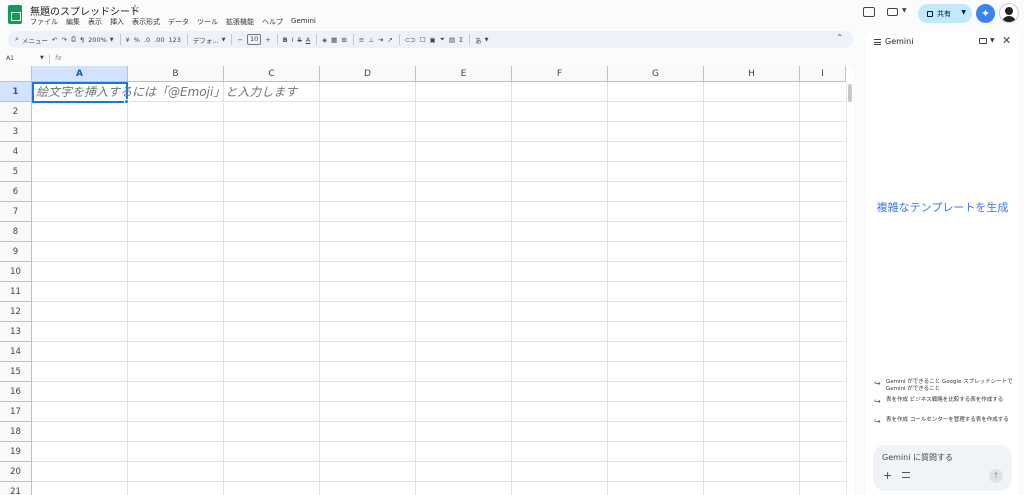 Image resolution: width=1024 pixels, height=495 pixels. What do you see at coordinates (95, 22) in the screenshot?
I see `menu-view: 表示` at bounding box center [95, 22].